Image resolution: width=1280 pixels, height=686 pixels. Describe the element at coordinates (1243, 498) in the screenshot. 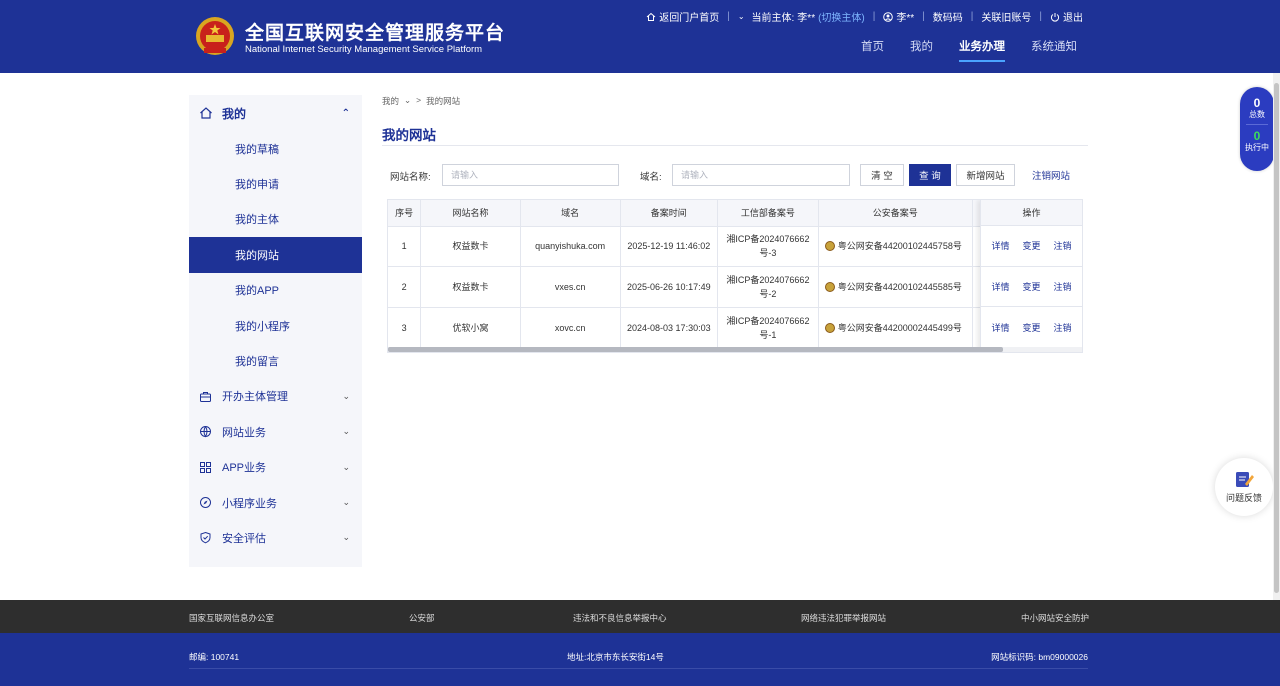

I see `feedback-label: 问题反馈` at that location.